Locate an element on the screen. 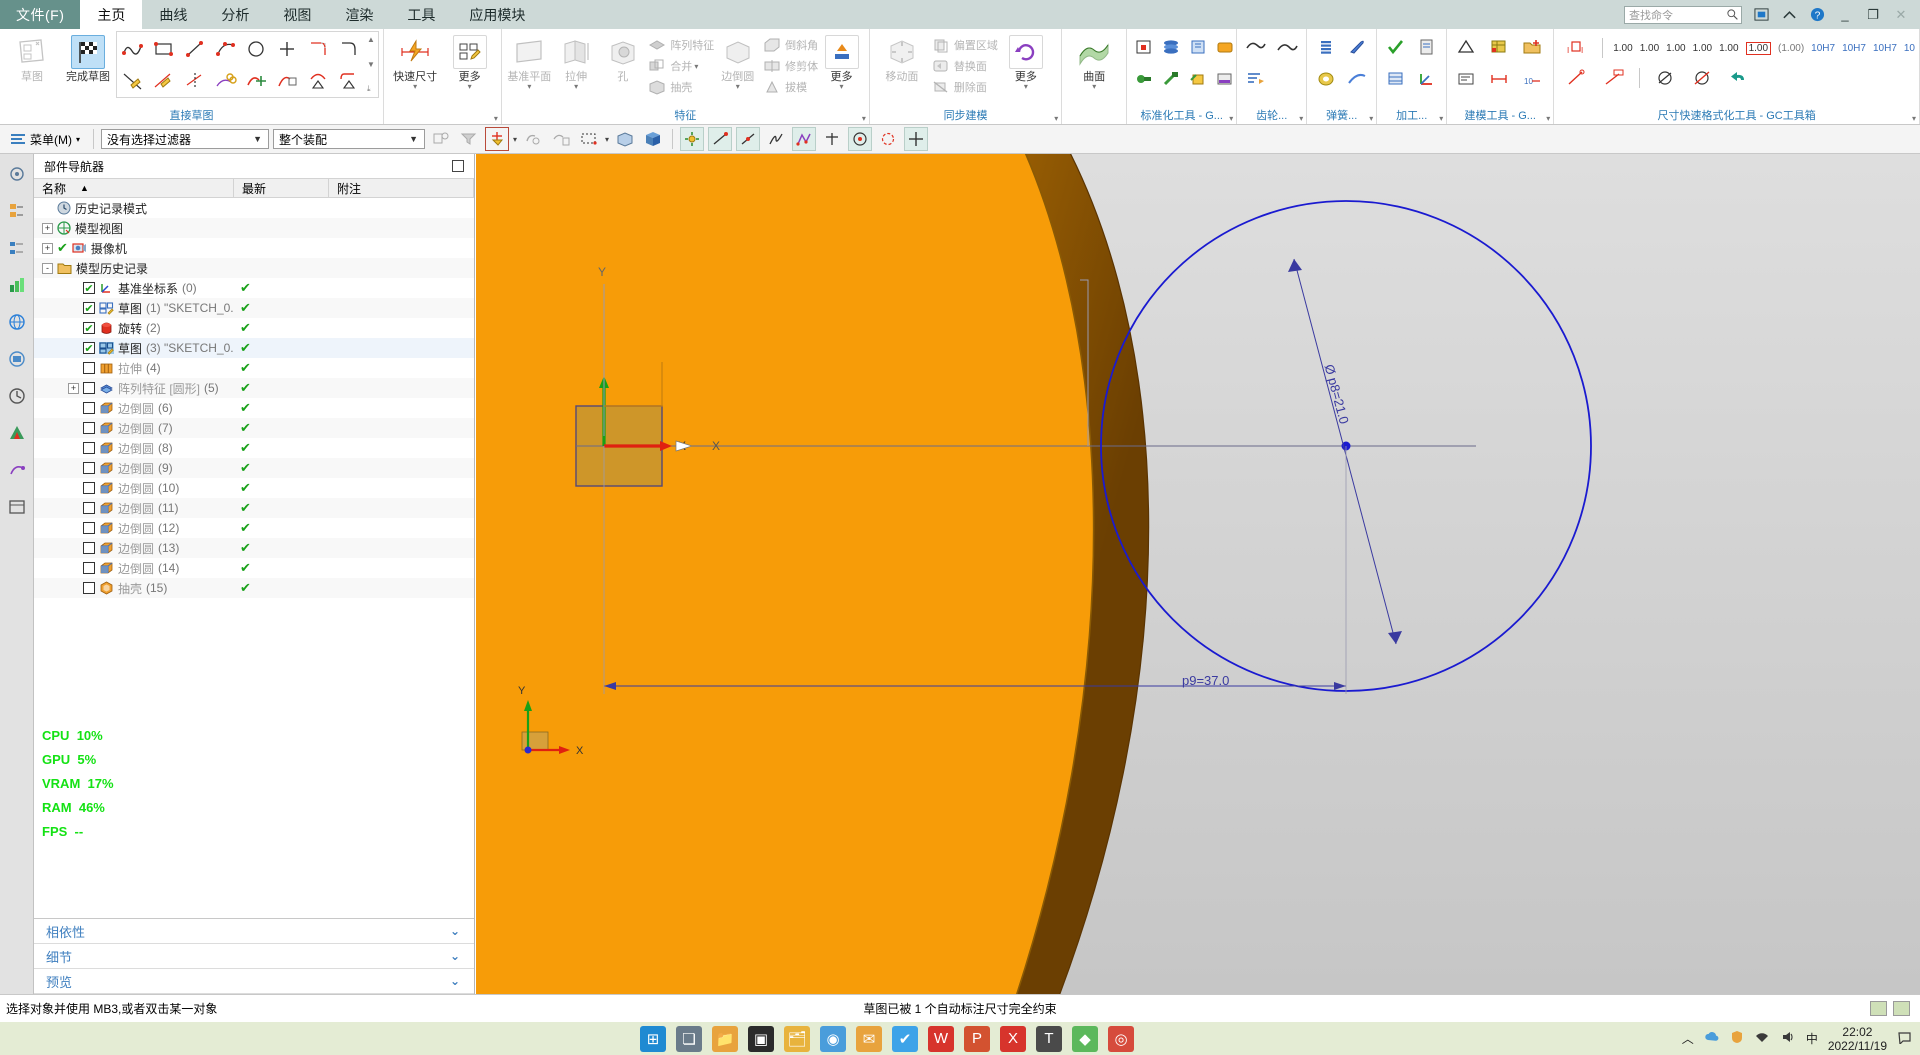 The image size is (1920, 1055). selection-point-icon is located at coordinates (497, 139).